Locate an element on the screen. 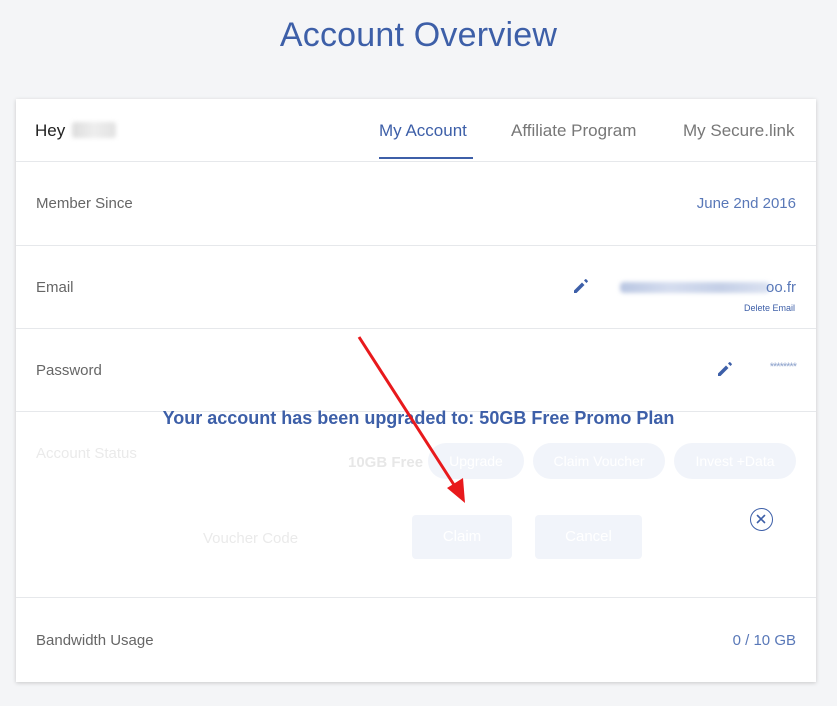  edit-password-pencil-icon is located at coordinates (725, 369).